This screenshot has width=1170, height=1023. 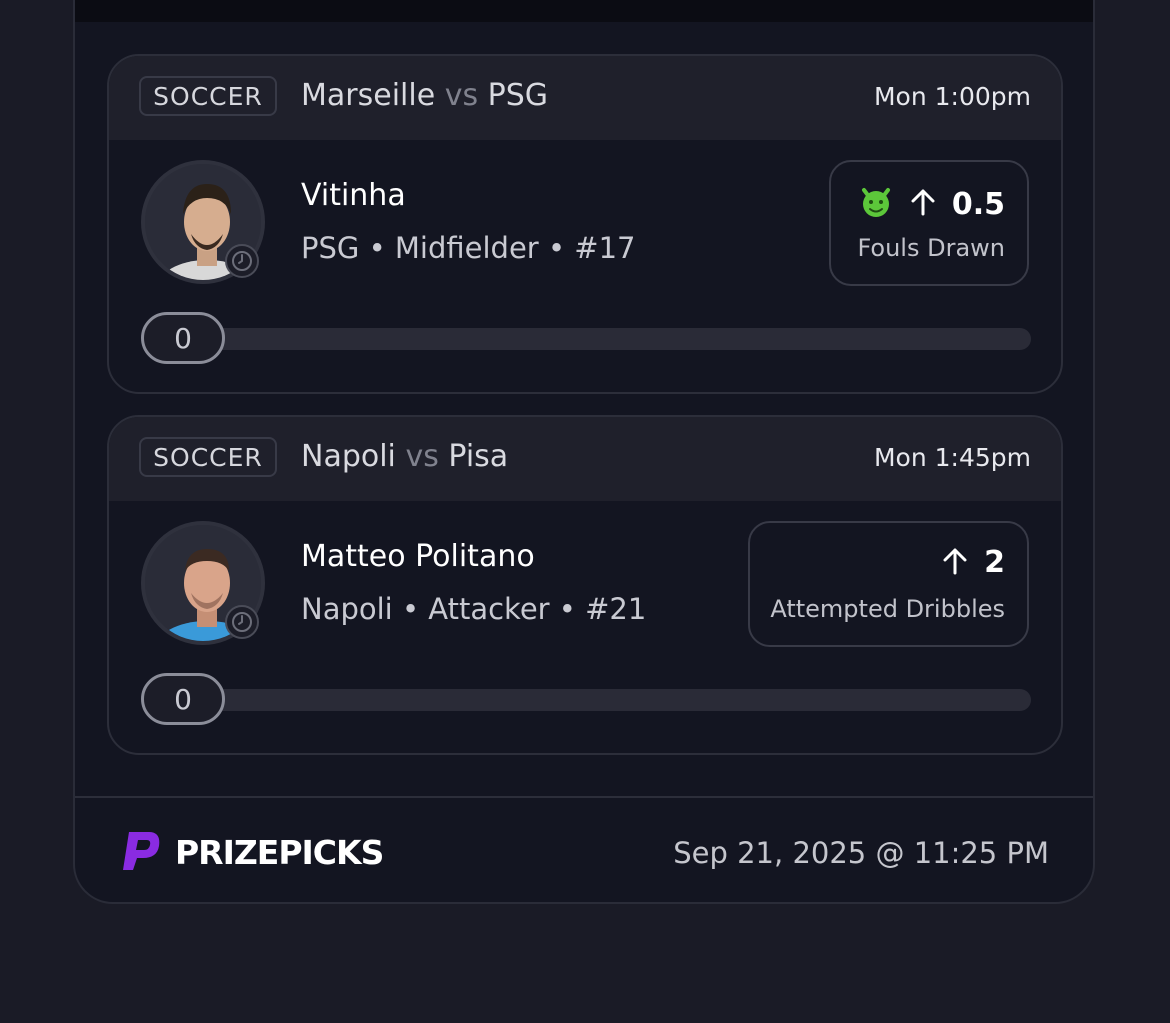 What do you see at coordinates (585, 98) in the screenshot?
I see `card-header: SOCCER Marseille vs PSG Mon 1:00pm` at bounding box center [585, 98].